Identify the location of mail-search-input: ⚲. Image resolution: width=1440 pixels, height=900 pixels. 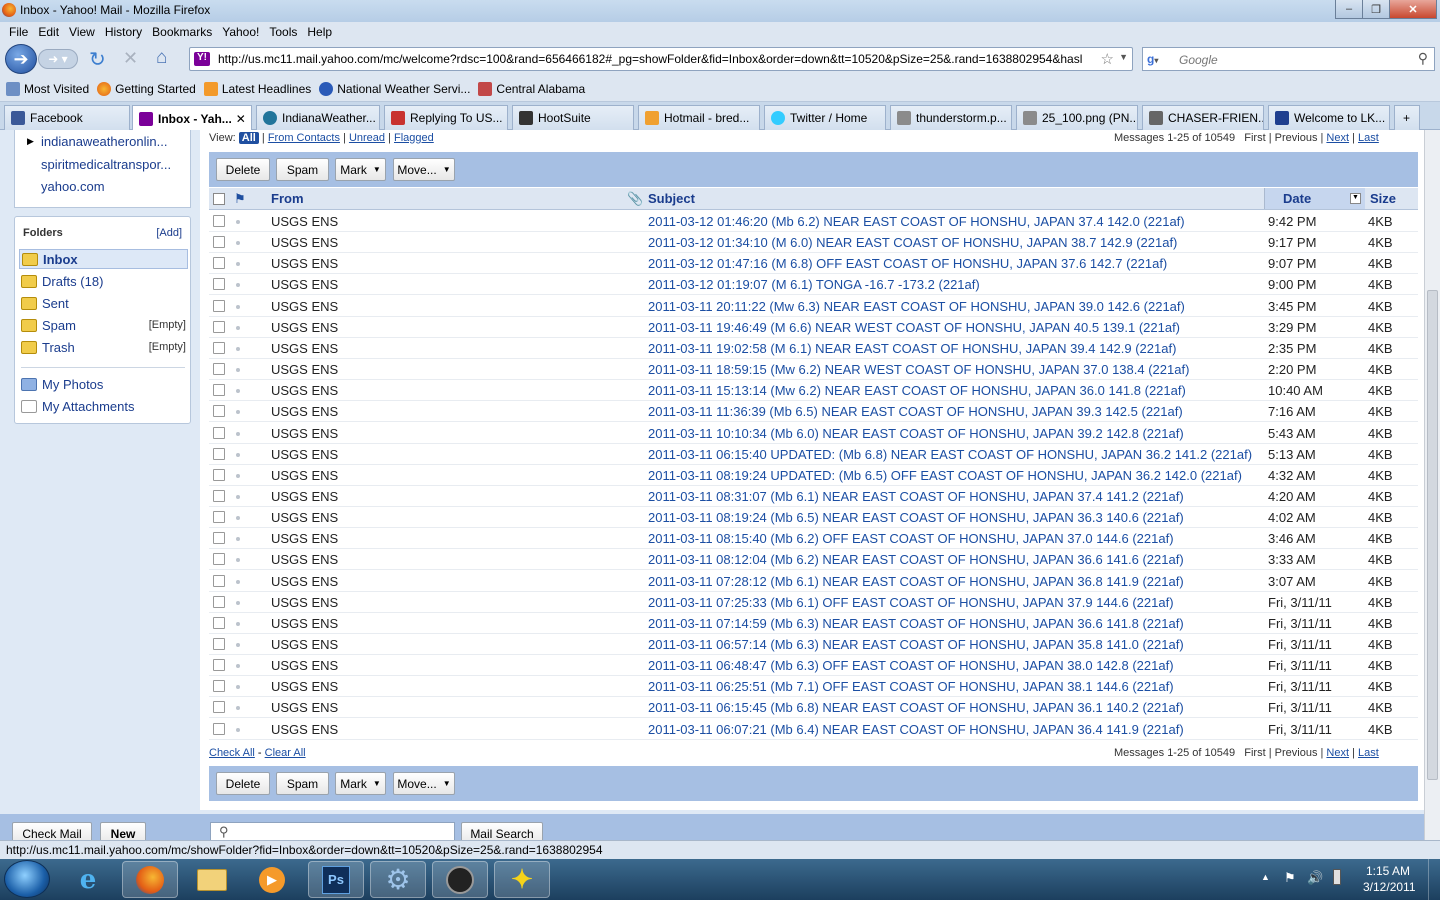
(332, 831).